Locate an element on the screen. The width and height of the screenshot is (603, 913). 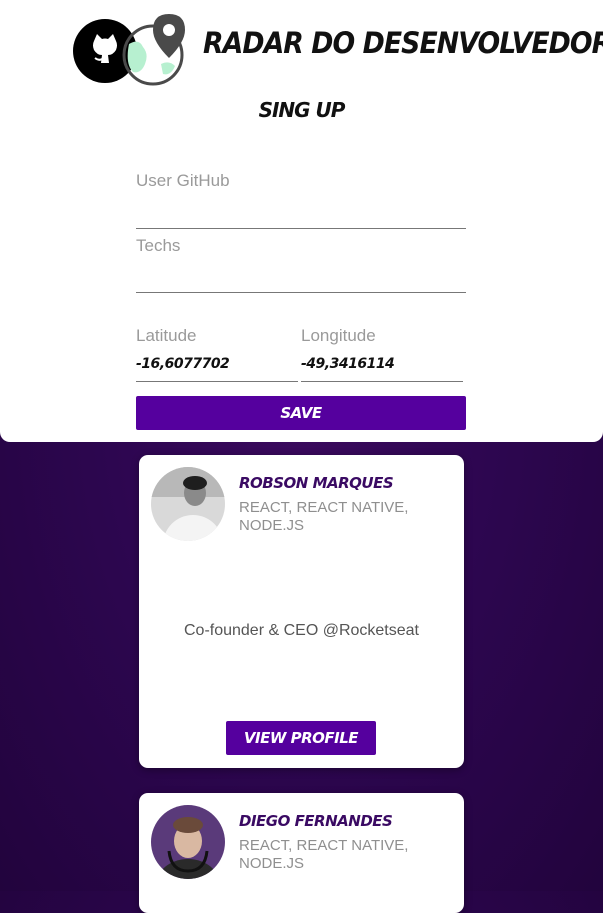
dev-name: ROBSON MARQUES is located at coordinates (316, 483).